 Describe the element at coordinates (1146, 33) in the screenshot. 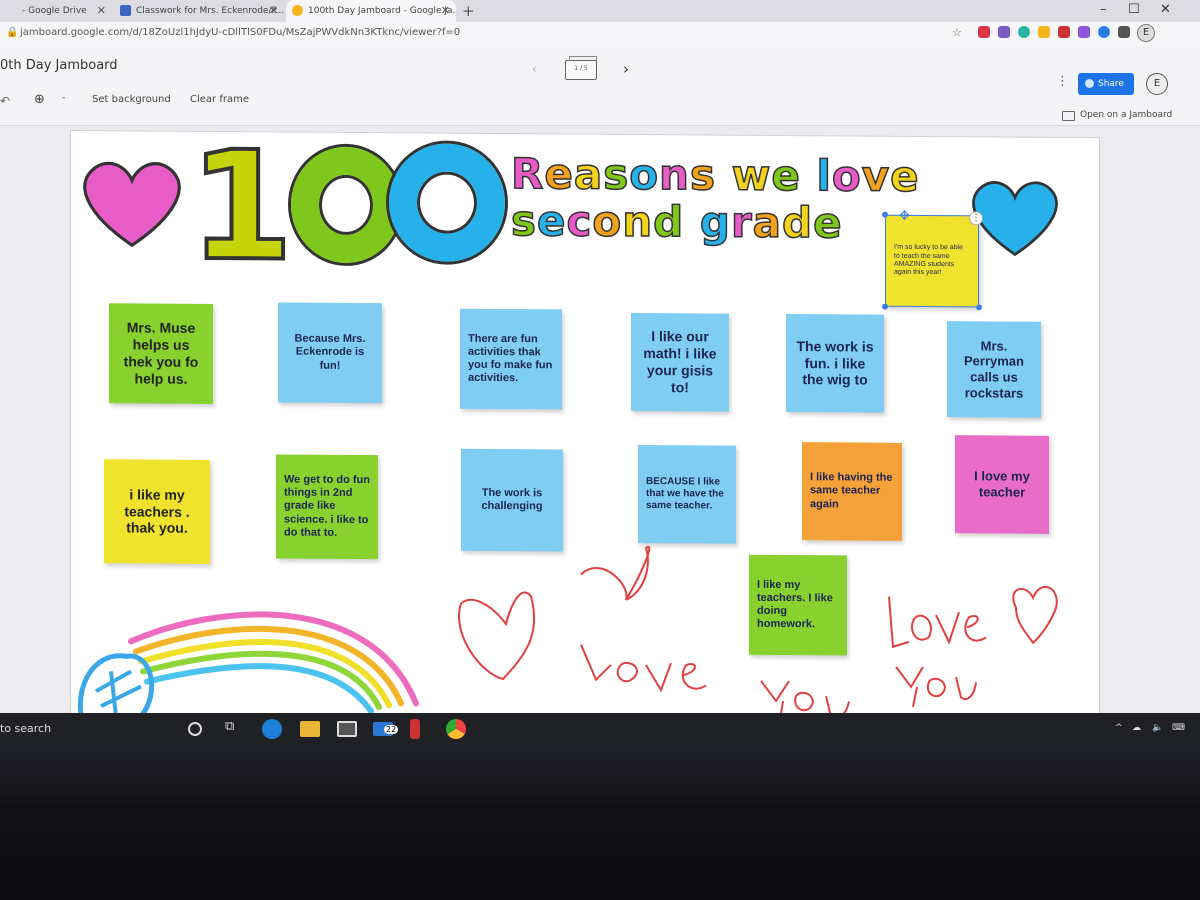

I see `profile-avatar: E` at that location.